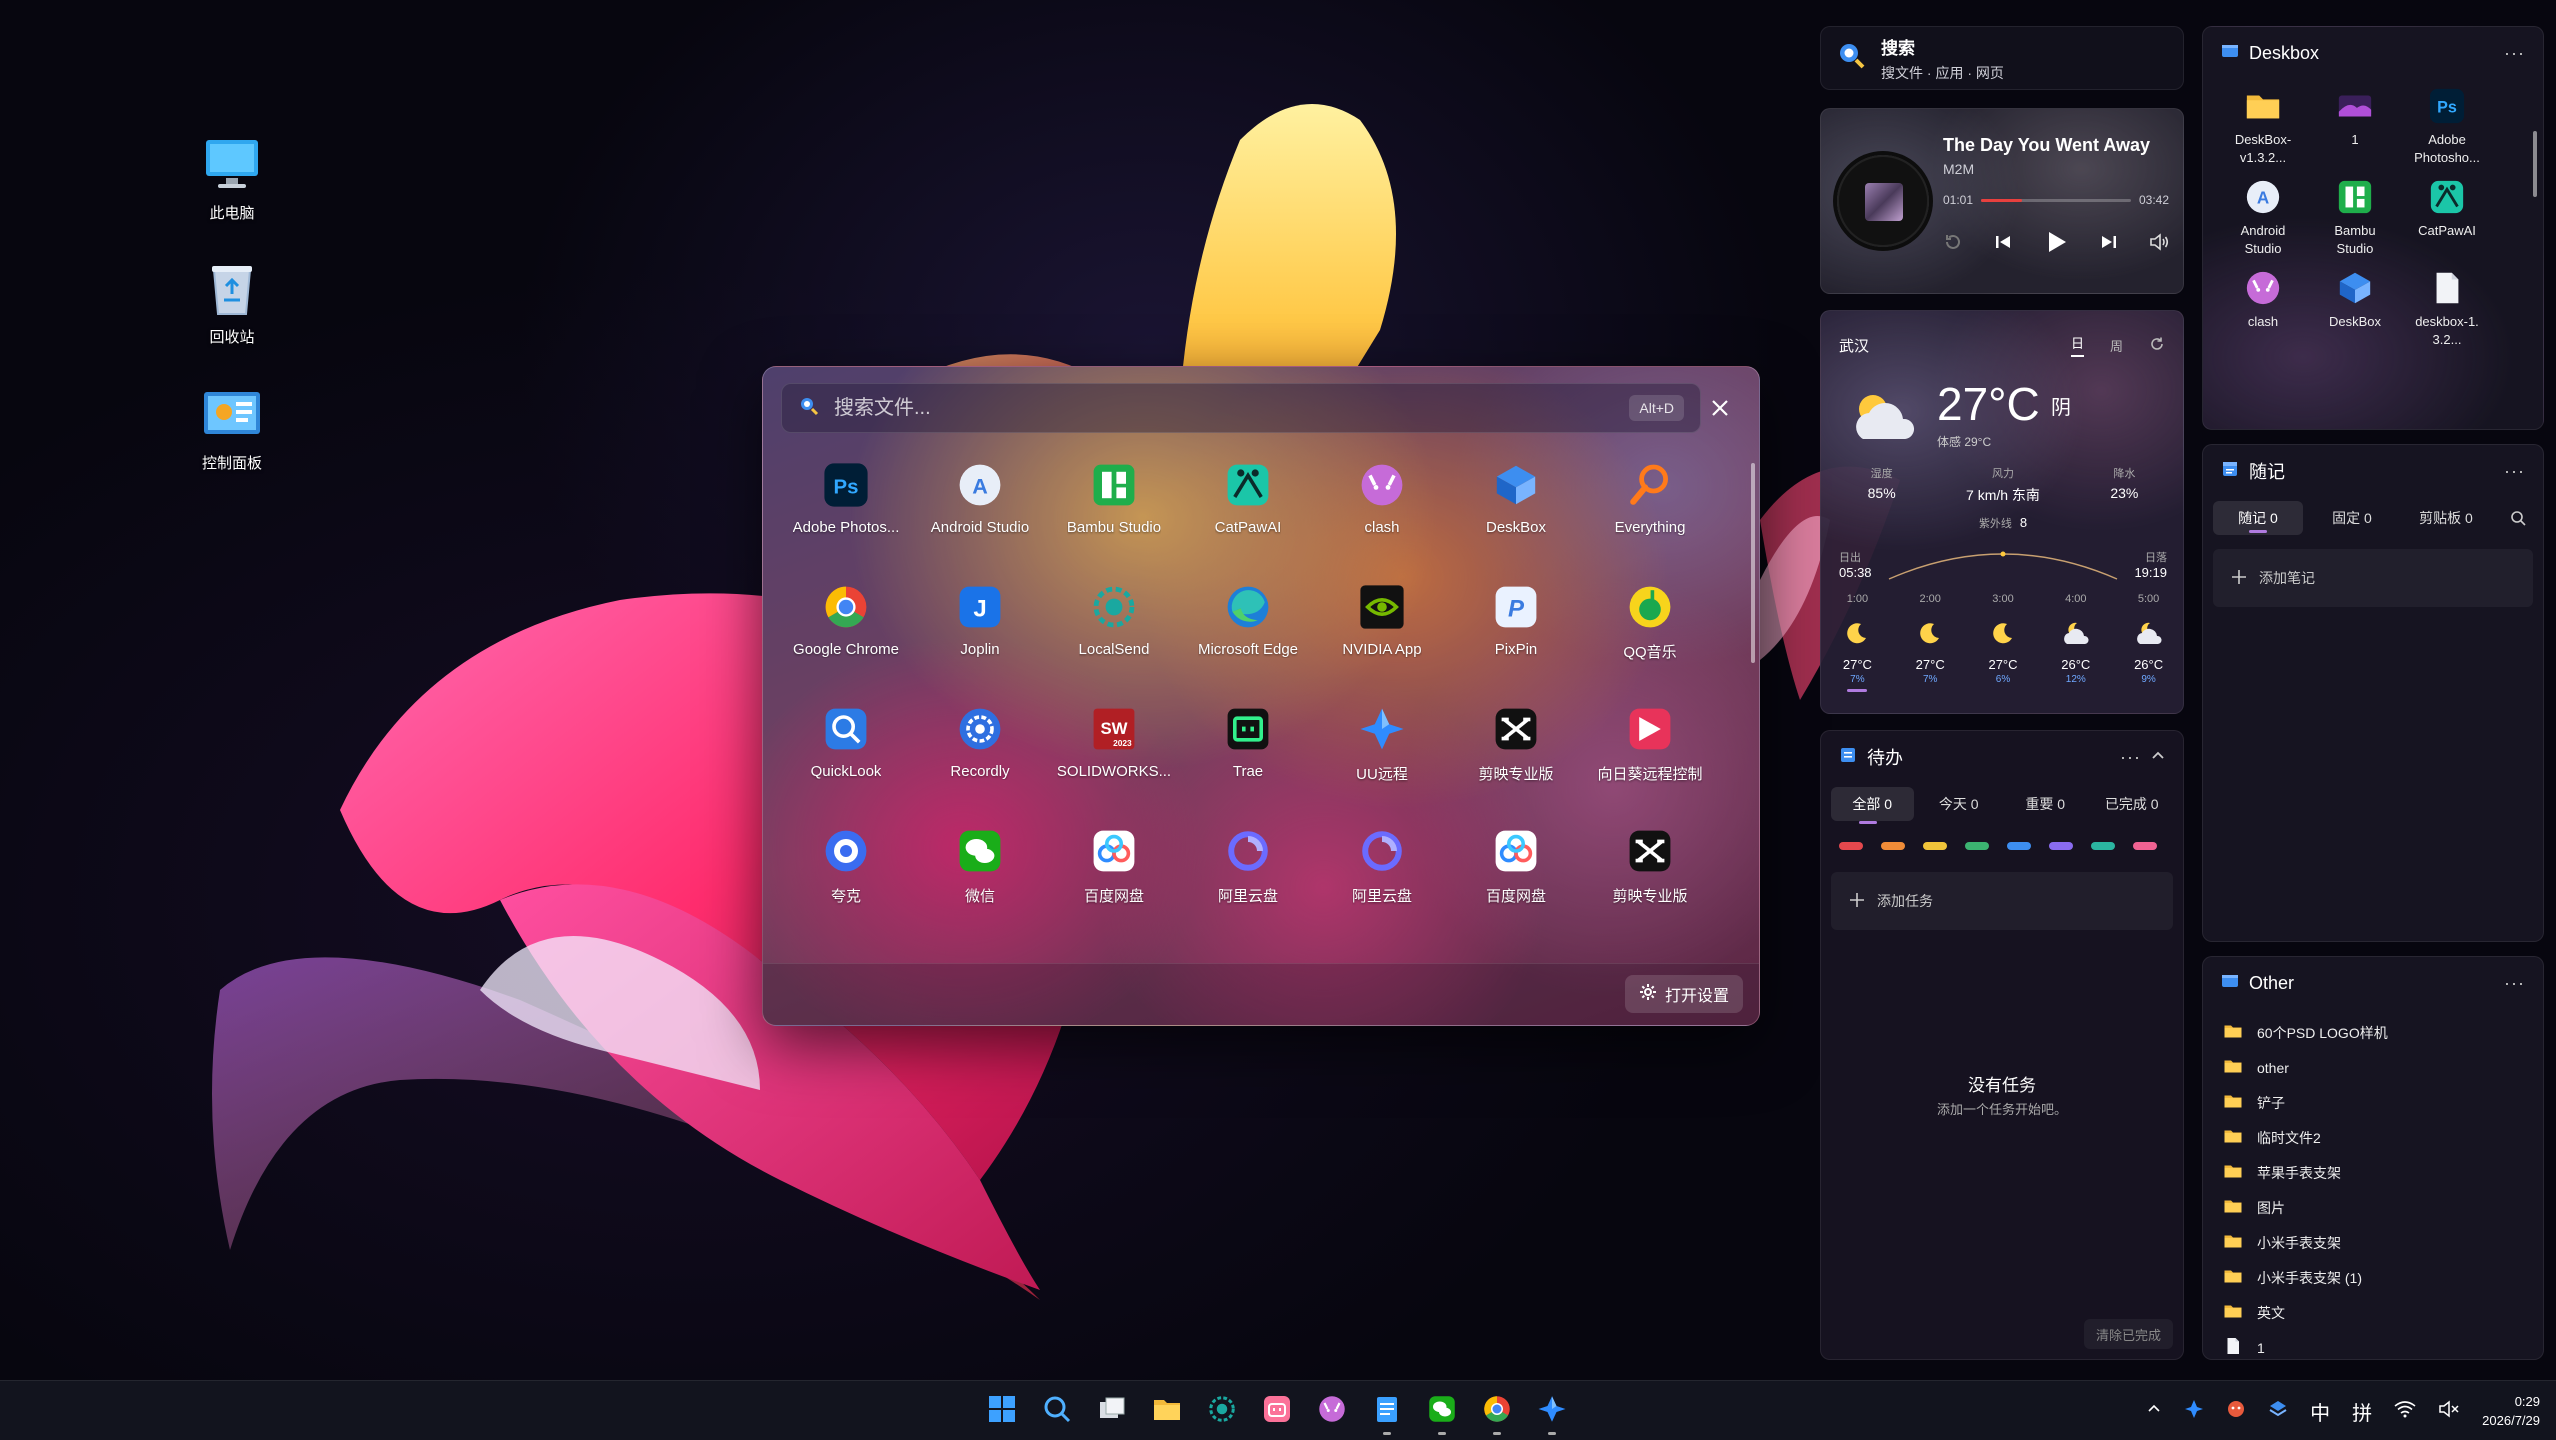 Image resolution: width=2556 pixels, height=1440 pixels. What do you see at coordinates (2077, 345) in the screenshot?
I see `tab-day: 日` at bounding box center [2077, 345].